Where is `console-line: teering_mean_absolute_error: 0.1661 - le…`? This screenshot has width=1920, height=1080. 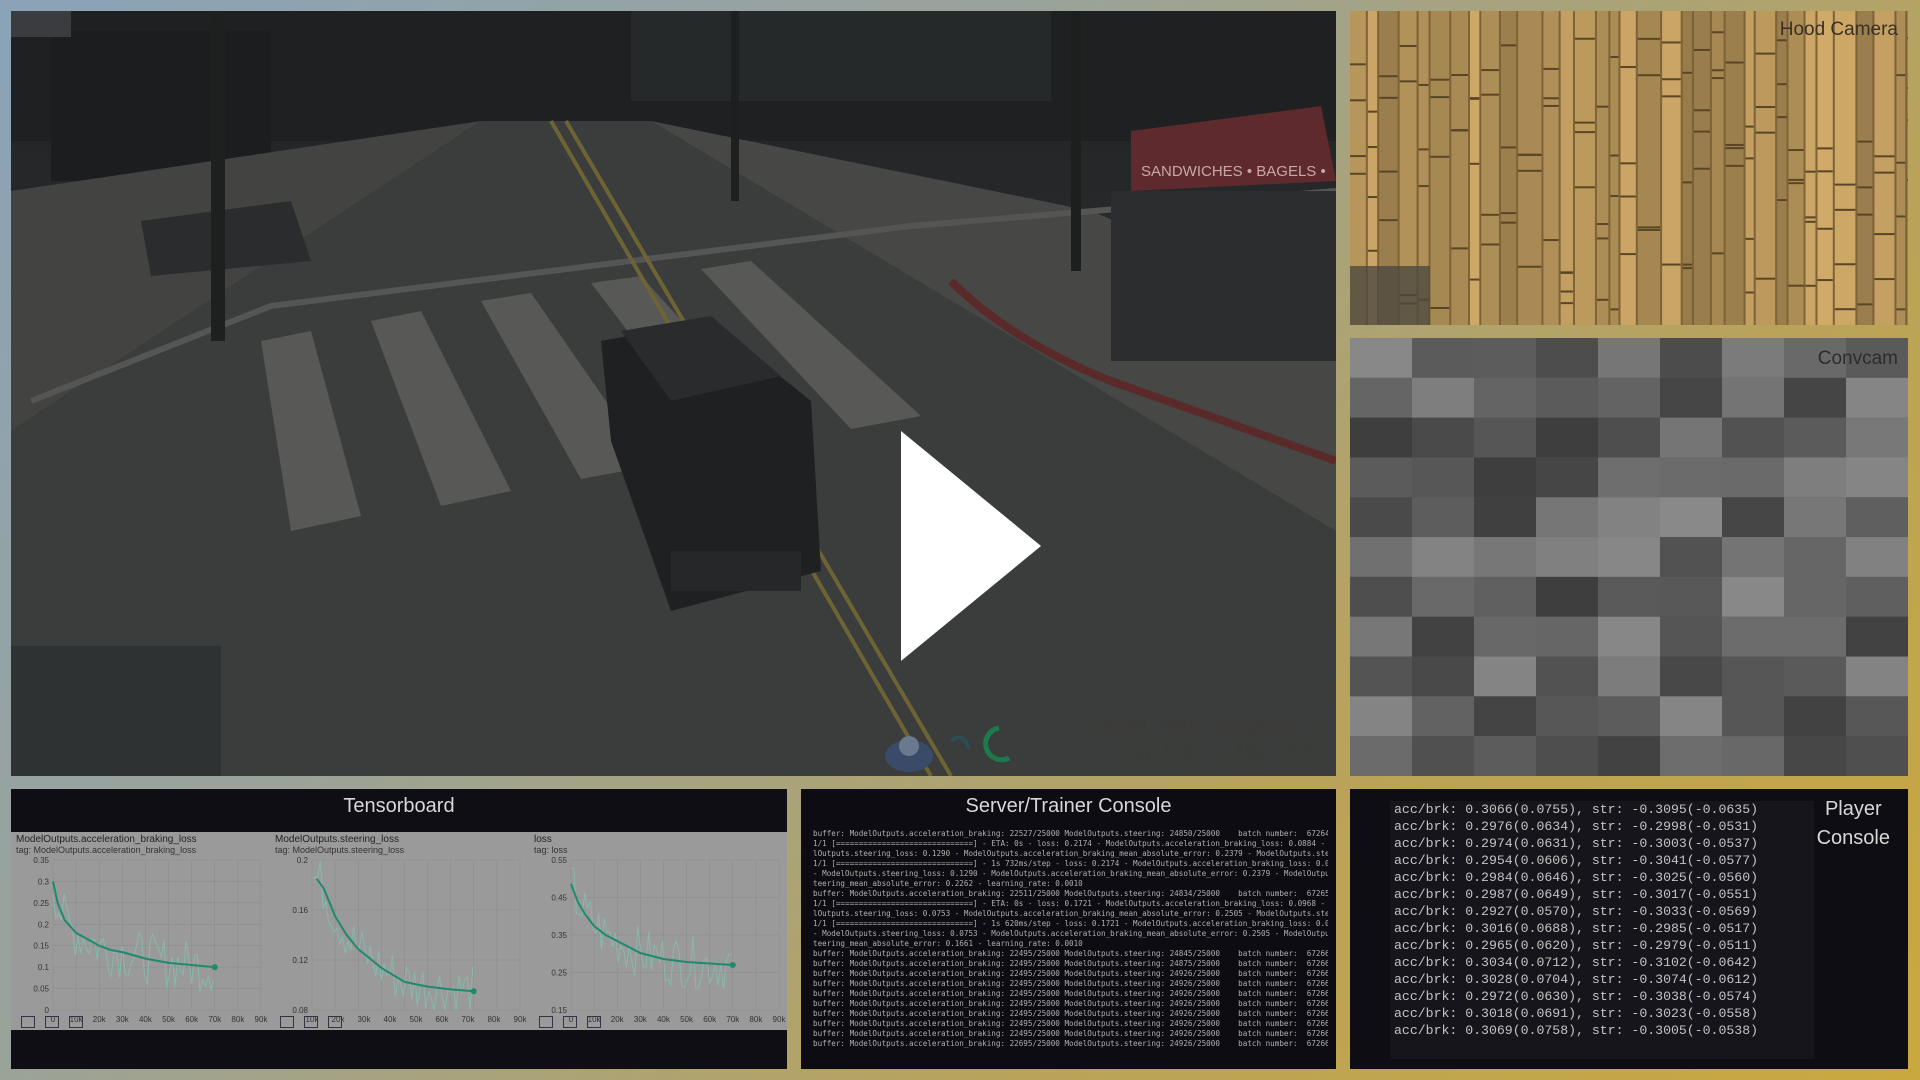
console-line: teering_mean_absolute_error: 0.1661 - le… is located at coordinates (948, 943).